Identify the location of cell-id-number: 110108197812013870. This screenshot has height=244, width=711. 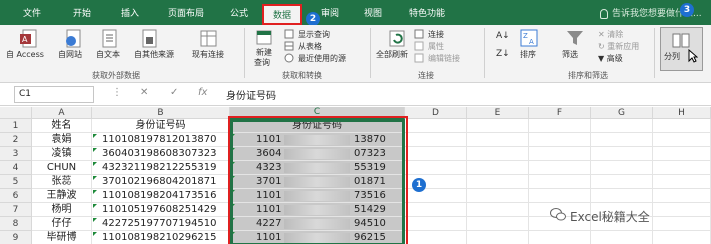
(161, 140).